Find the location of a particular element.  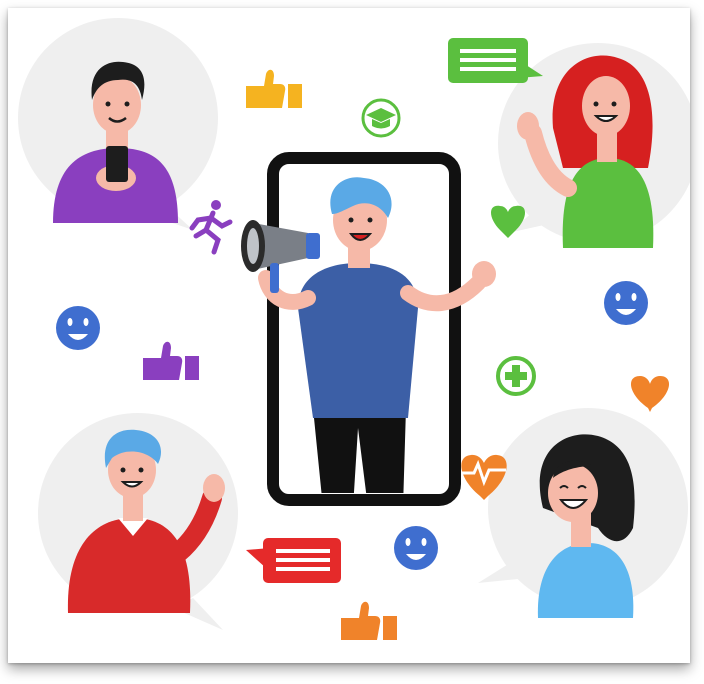

man-with-phone-bubble is located at coordinates (118, 124).